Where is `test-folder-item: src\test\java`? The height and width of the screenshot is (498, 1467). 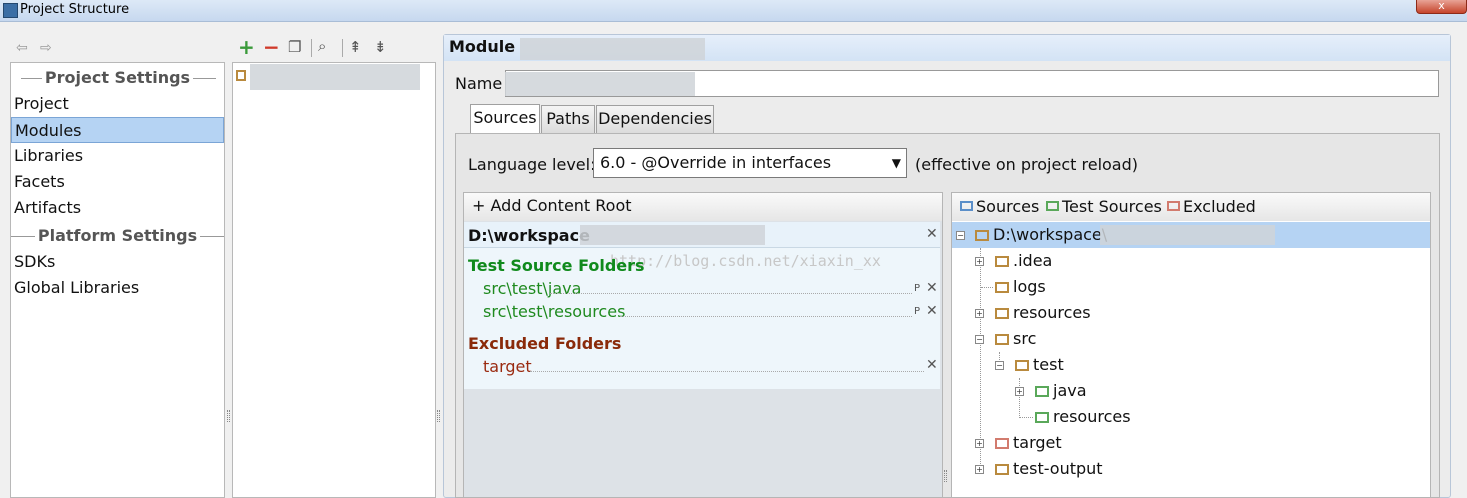
test-folder-item: src\test\java is located at coordinates (532, 288).